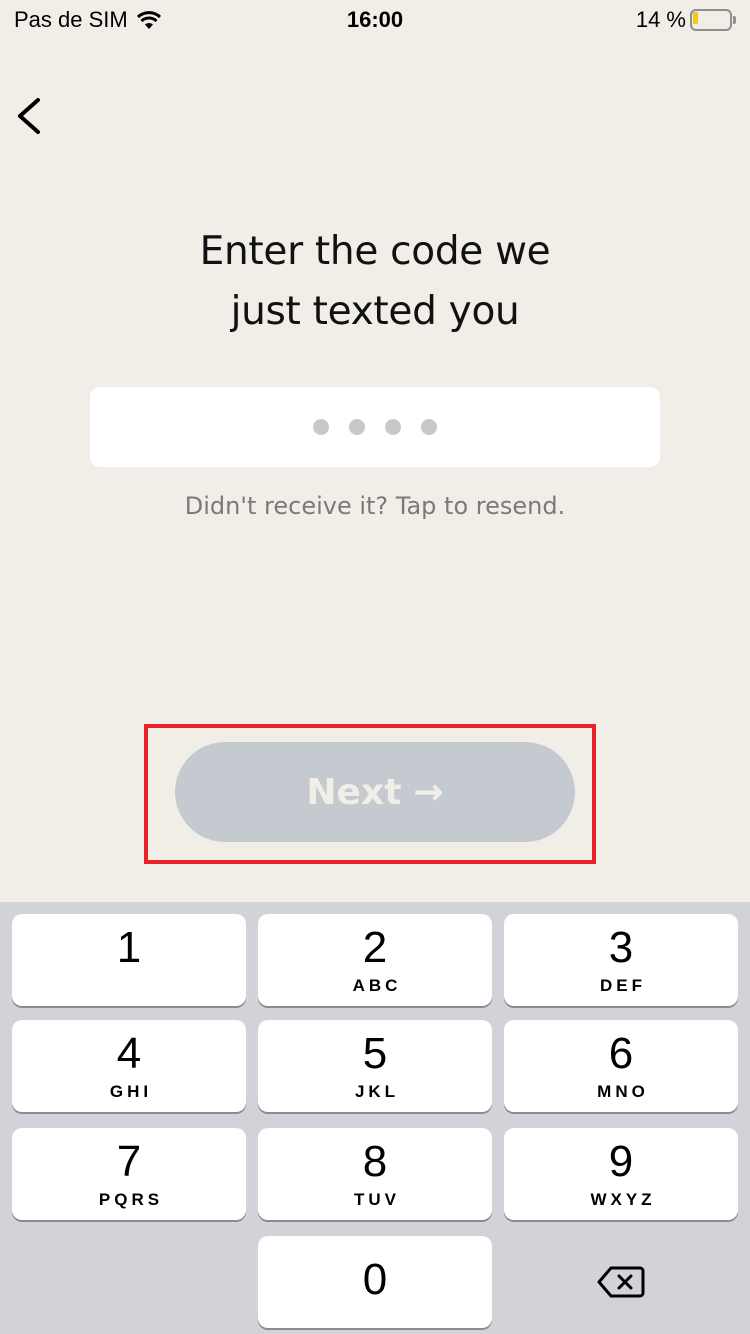 Image resolution: width=750 pixels, height=1334 pixels. I want to click on key-digit: 9, so click(621, 1161).